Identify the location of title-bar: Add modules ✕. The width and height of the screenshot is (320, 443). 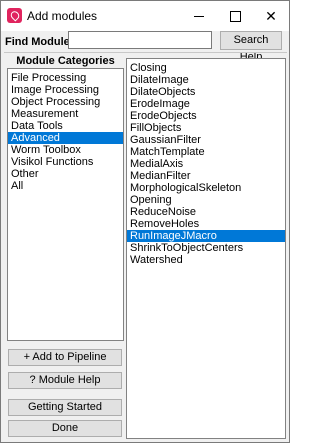
(145, 16).